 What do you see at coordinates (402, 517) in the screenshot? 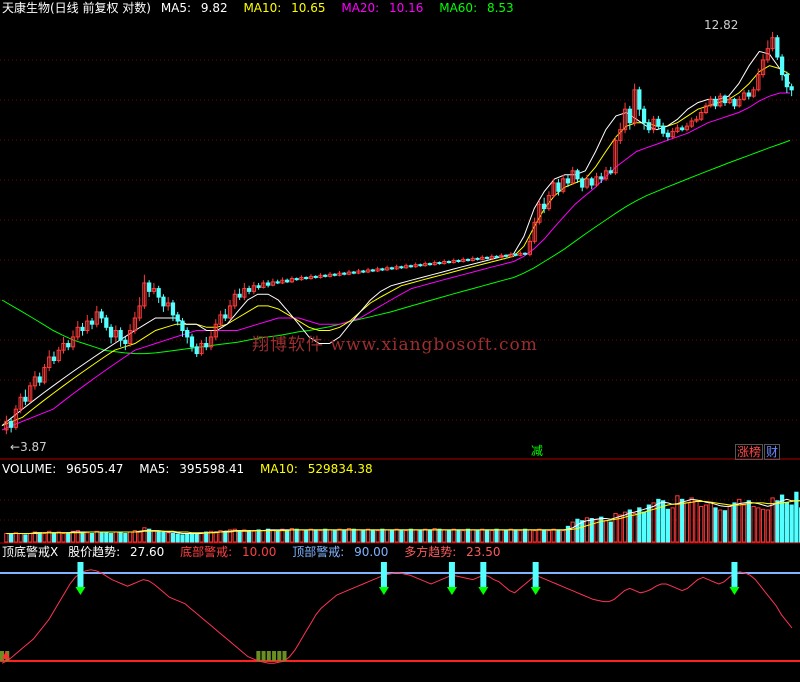
I see `volume-bar-group` at bounding box center [402, 517].